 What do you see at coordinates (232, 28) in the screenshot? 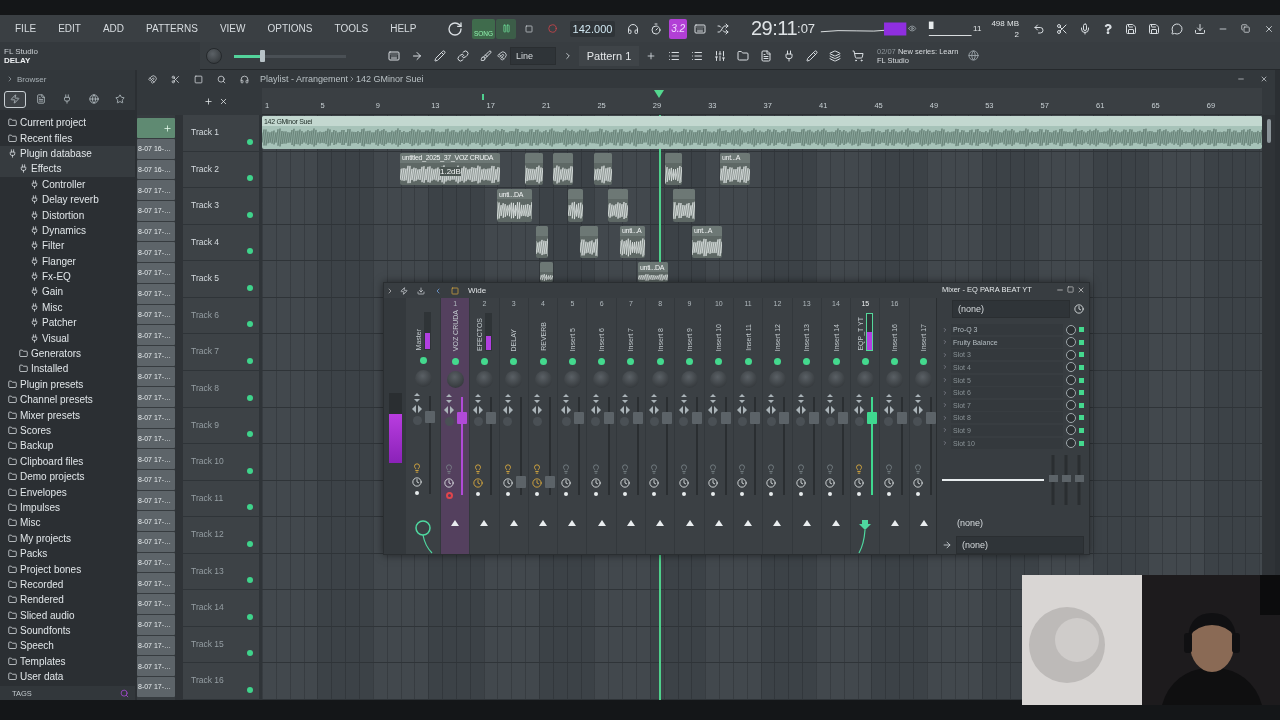
I see `menu-item: VIEW` at bounding box center [232, 28].